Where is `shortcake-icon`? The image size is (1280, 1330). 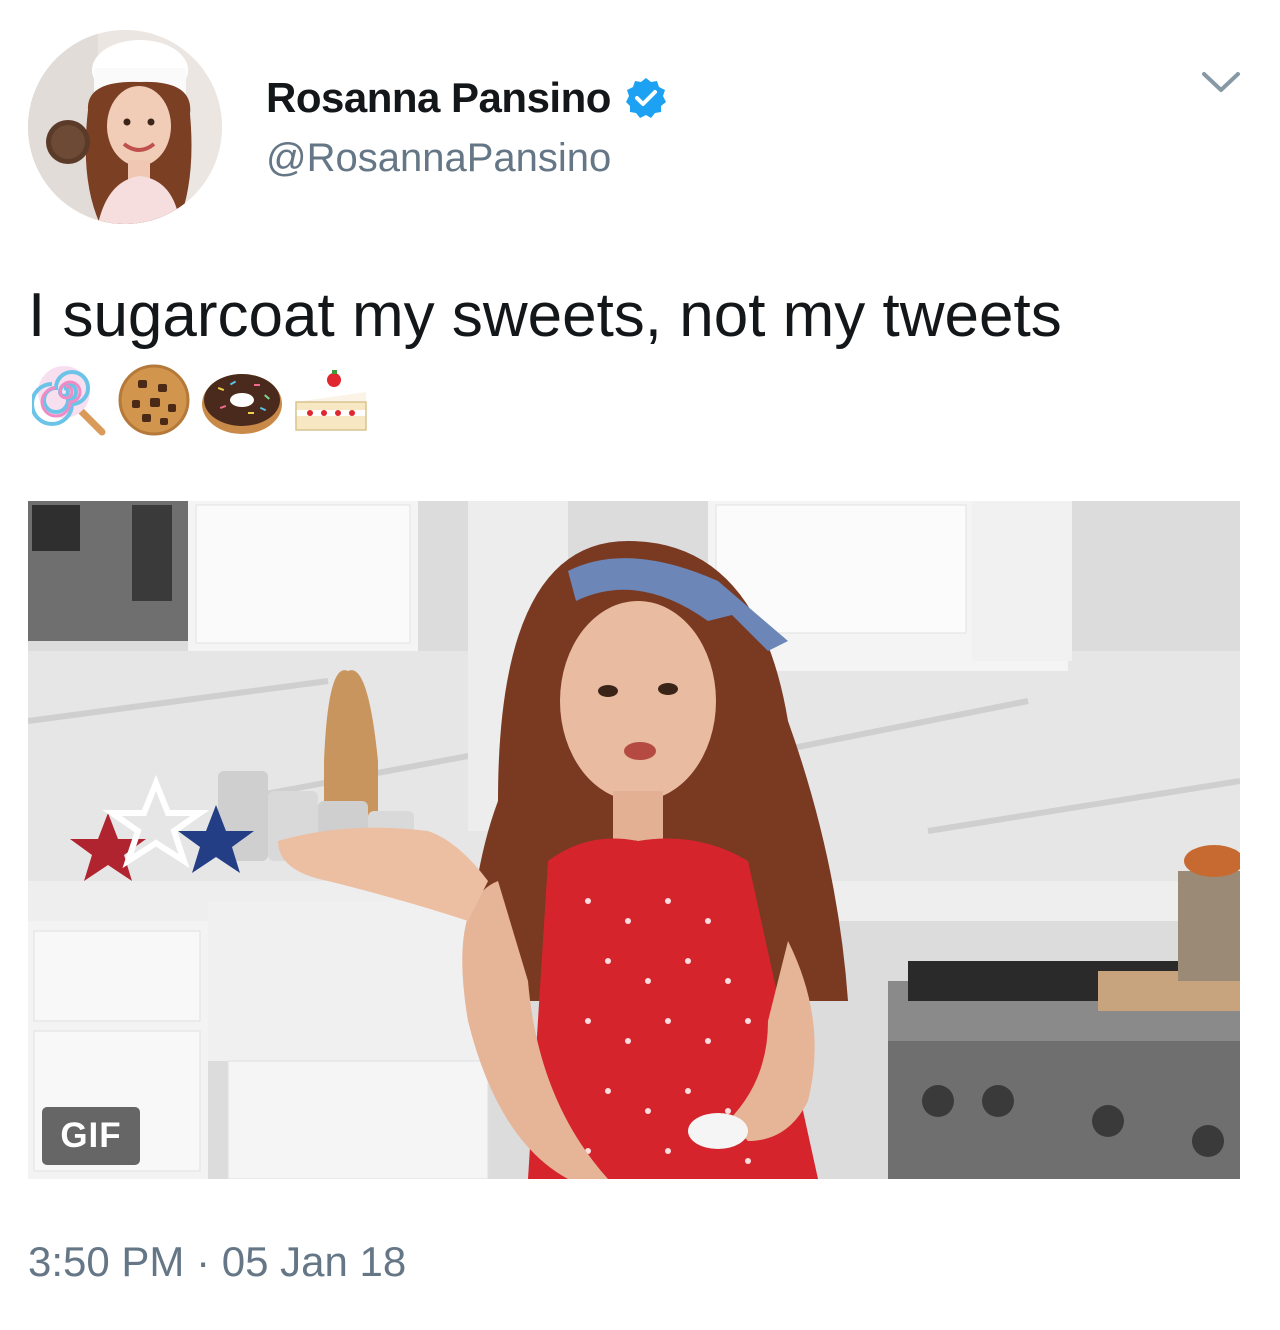 shortcake-icon is located at coordinates (331, 400).